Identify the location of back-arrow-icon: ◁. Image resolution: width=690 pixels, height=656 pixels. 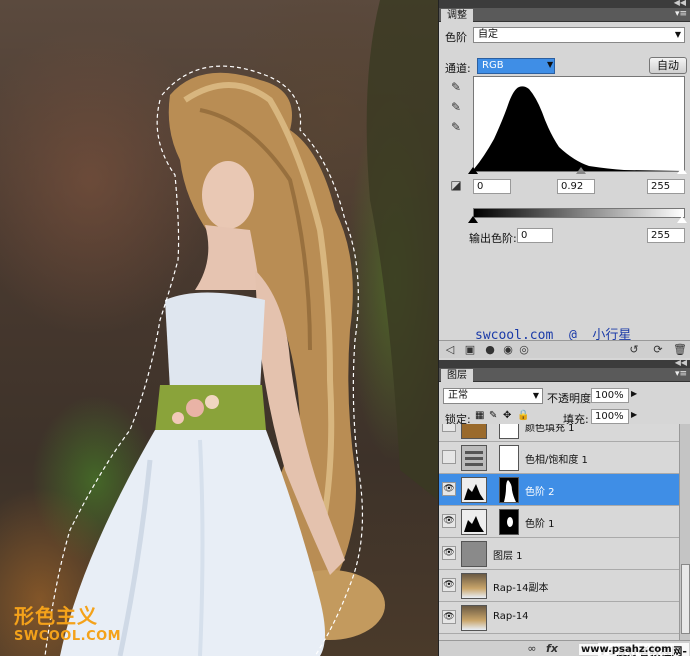
(450, 350).